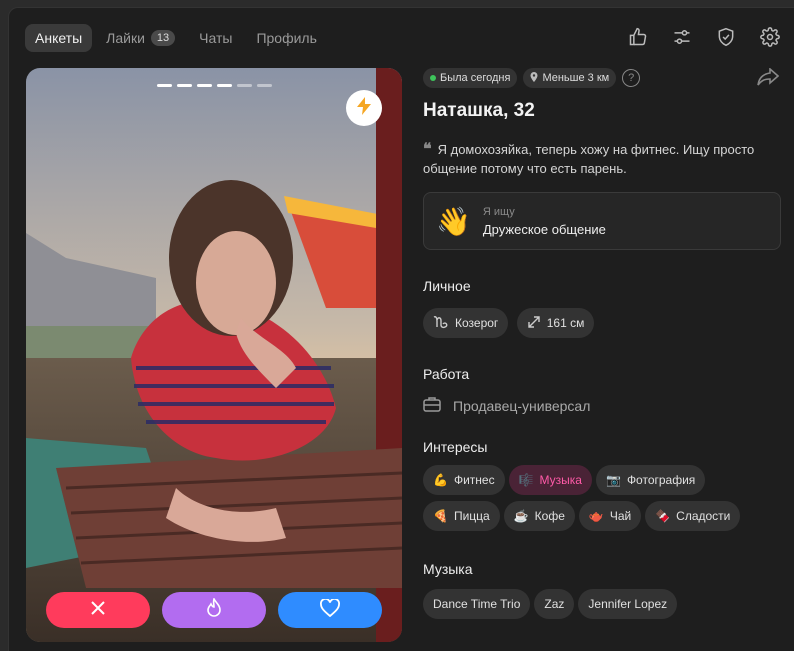  I want to click on boost-button, so click(364, 108).